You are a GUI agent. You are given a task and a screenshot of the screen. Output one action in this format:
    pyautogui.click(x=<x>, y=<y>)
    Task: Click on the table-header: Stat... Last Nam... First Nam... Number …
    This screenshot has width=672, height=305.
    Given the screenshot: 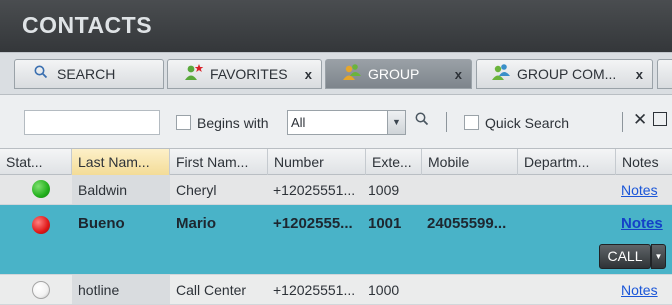 What is the action you would take?
    pyautogui.click(x=336, y=161)
    